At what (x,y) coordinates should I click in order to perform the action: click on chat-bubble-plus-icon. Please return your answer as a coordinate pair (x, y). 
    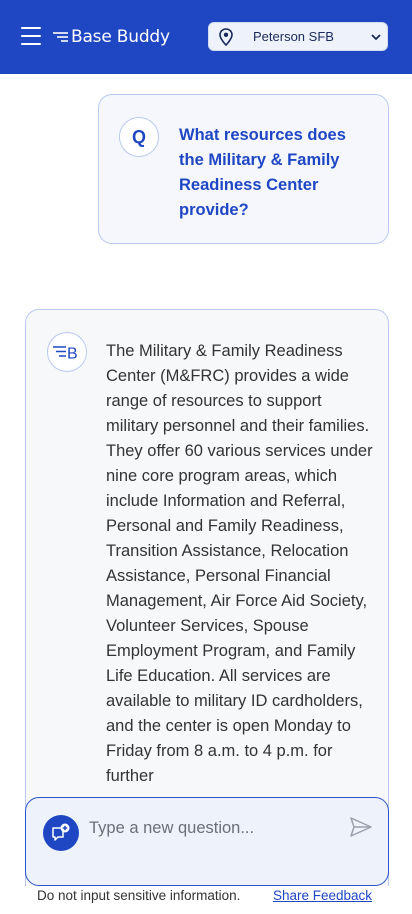
    Looking at the image, I should click on (61, 832).